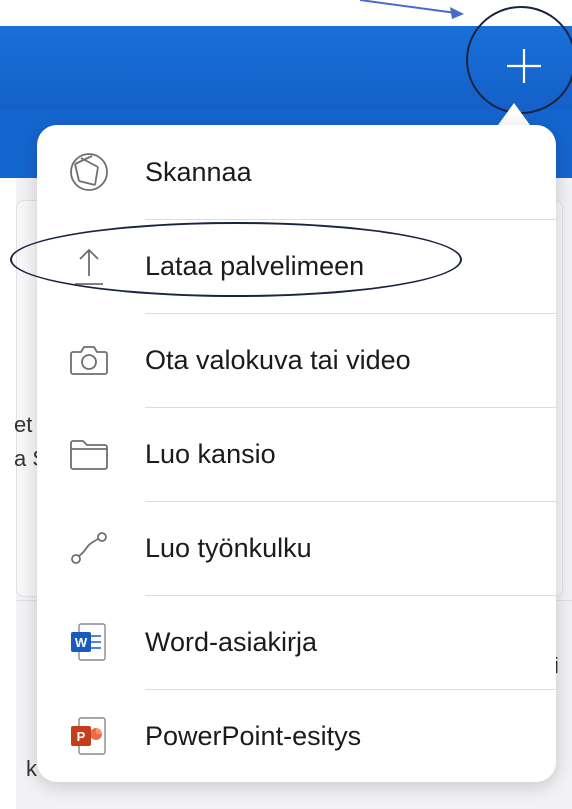 This screenshot has height=809, width=572. I want to click on menu-item-label: Skannaa, so click(198, 171).